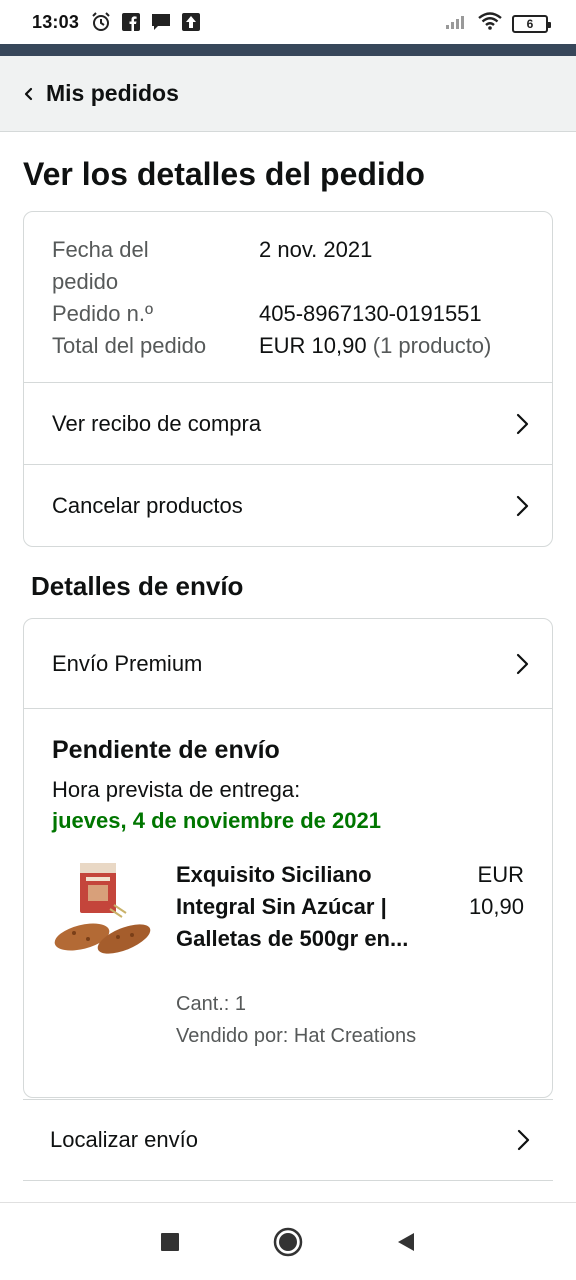 The width and height of the screenshot is (576, 1280). What do you see at coordinates (137, 586) in the screenshot?
I see `shipping-section-title: Detalles de envío` at bounding box center [137, 586].